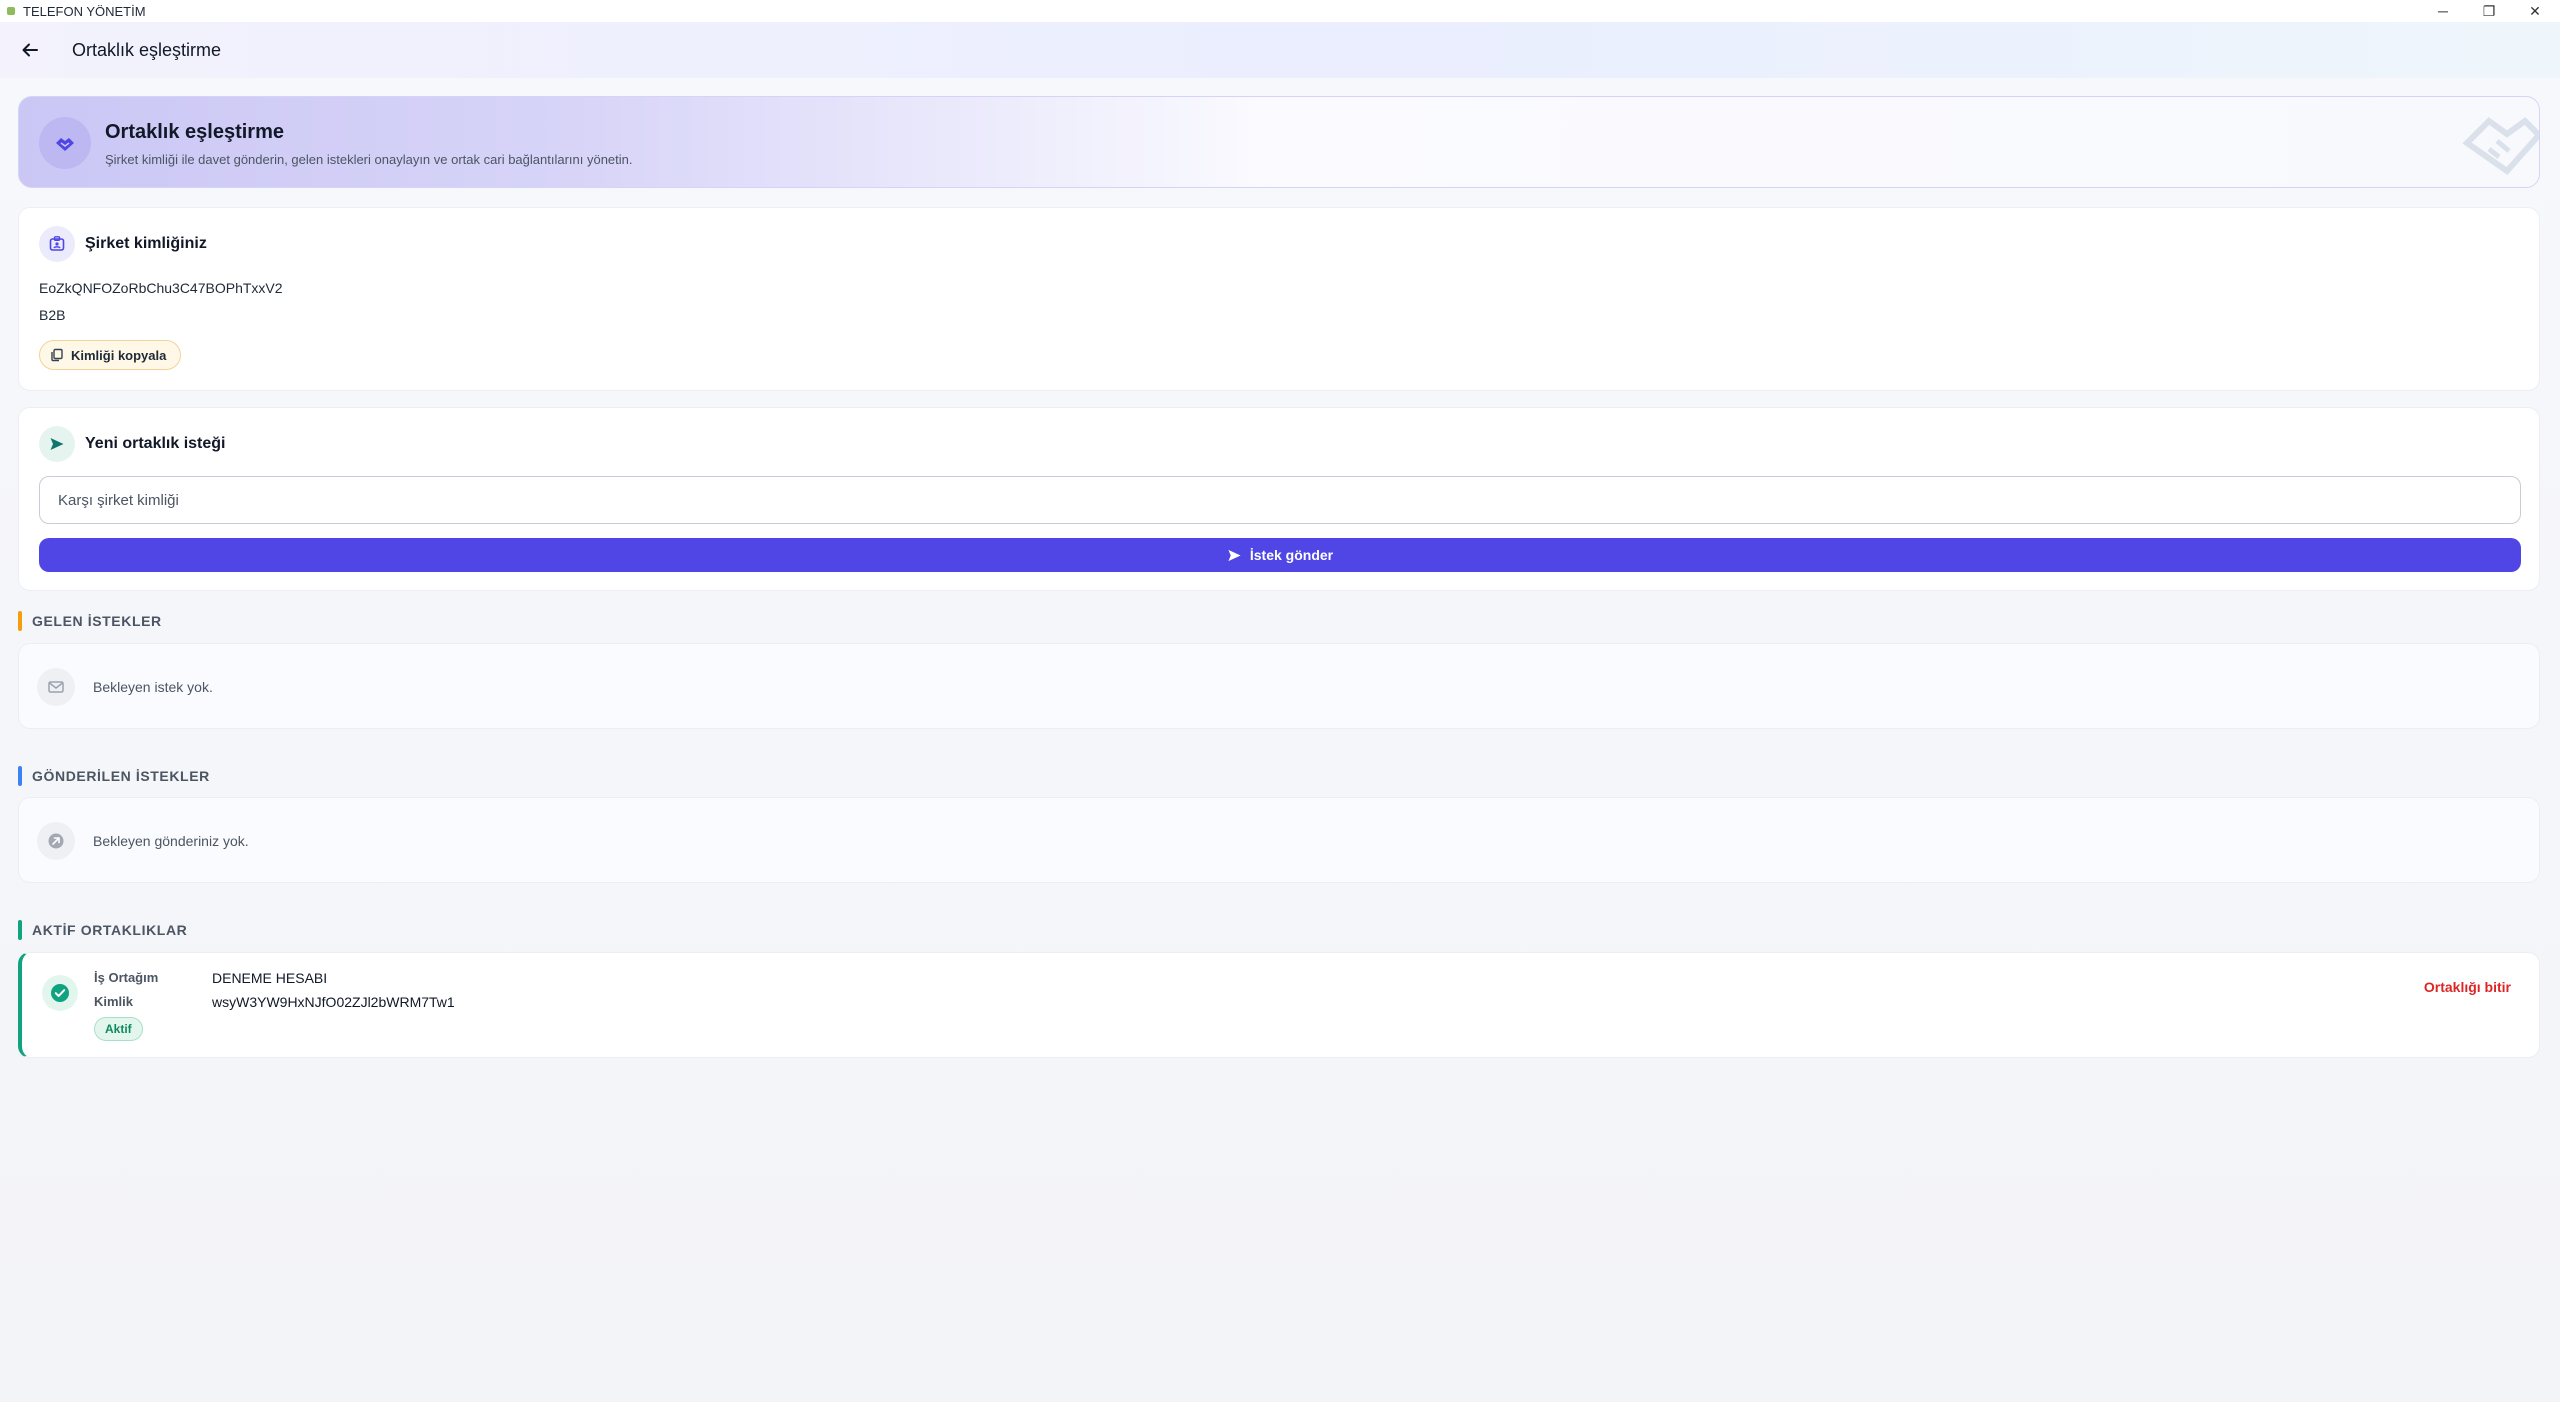 The height and width of the screenshot is (1402, 2560). I want to click on new-request-card: Yeni ortaklık isteği İstek gönder, so click(1279, 499).